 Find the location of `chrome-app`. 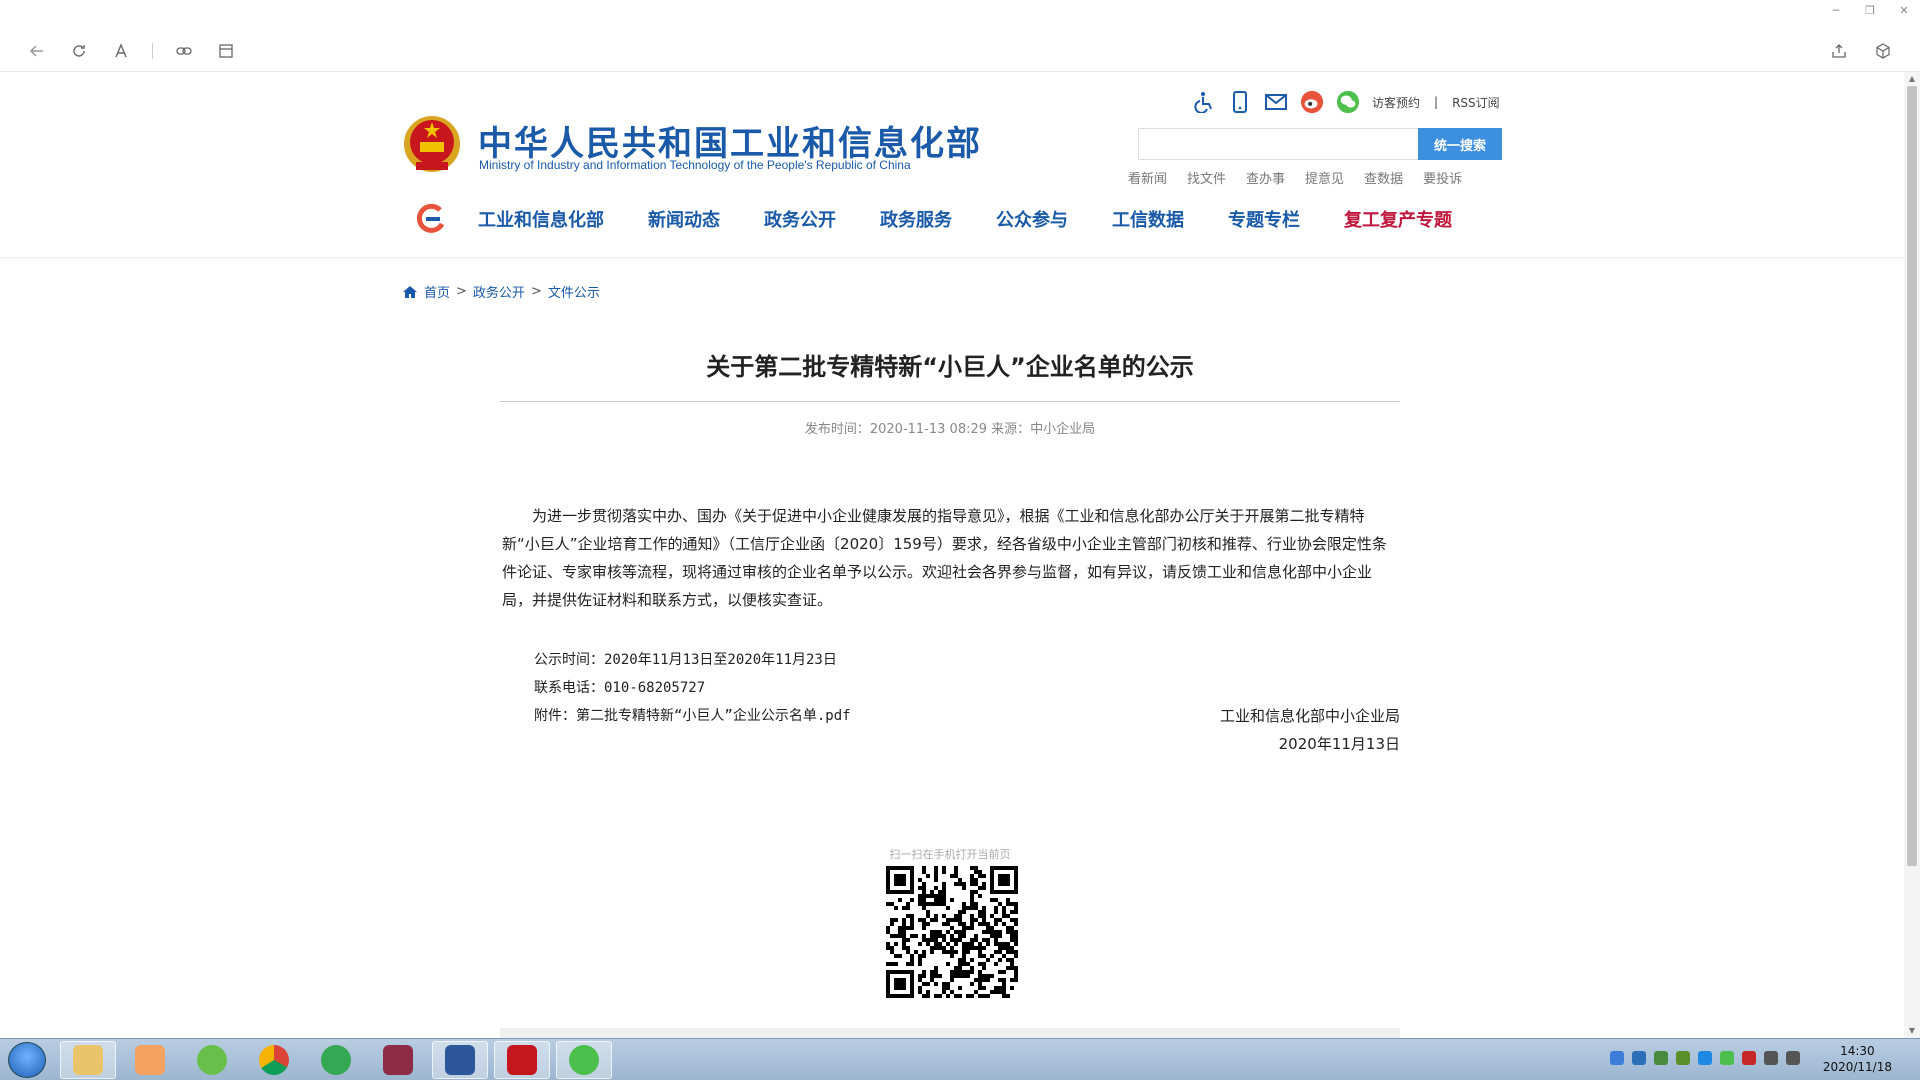

chrome-app is located at coordinates (274, 1060).